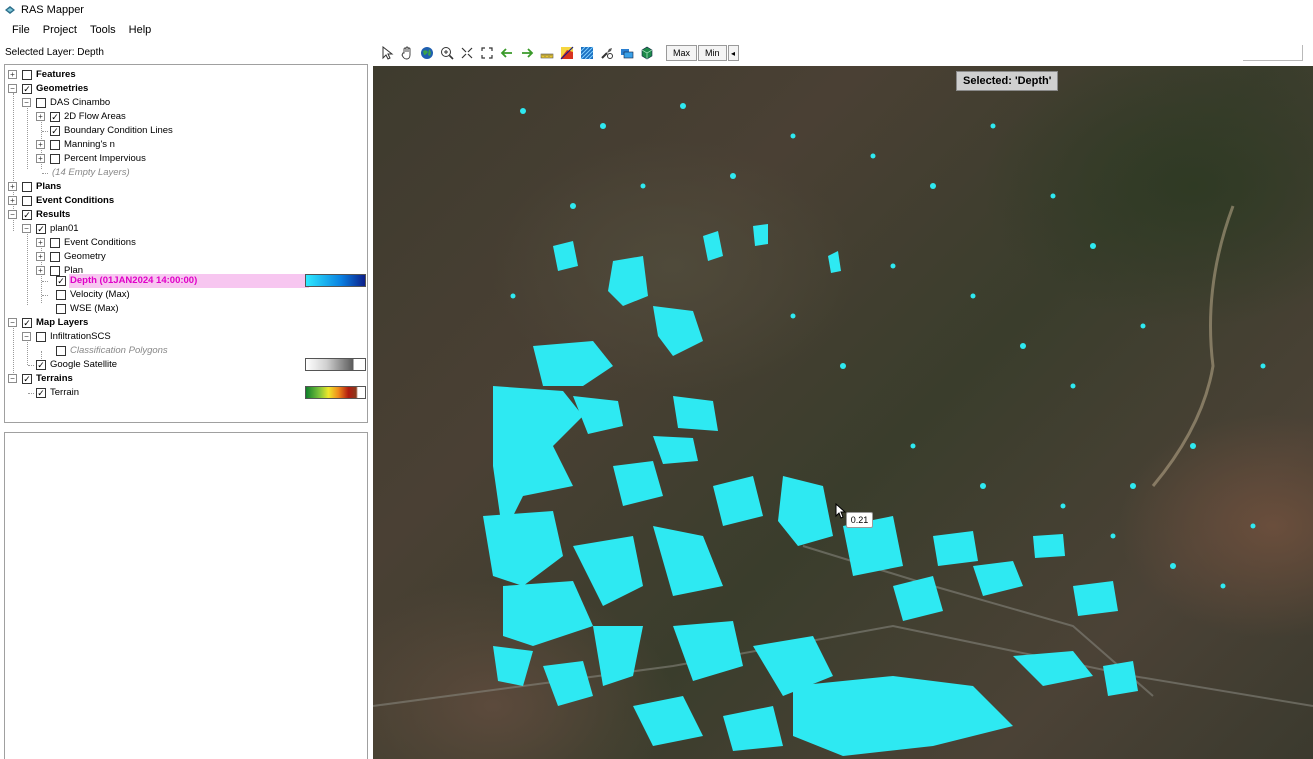 The height and width of the screenshot is (759, 1313). Describe the element at coordinates (61, 281) in the screenshot. I see `depth-checkbox: ✓` at that location.